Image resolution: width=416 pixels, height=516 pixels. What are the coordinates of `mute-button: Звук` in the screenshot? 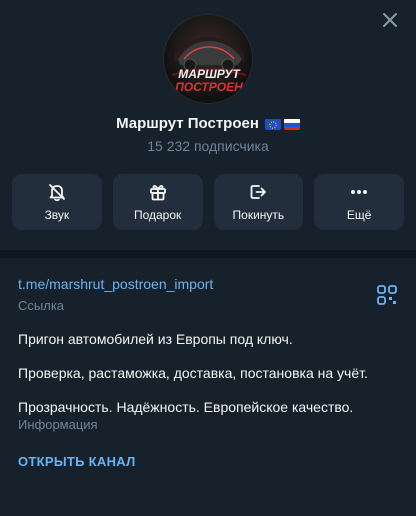 It's located at (57, 202).